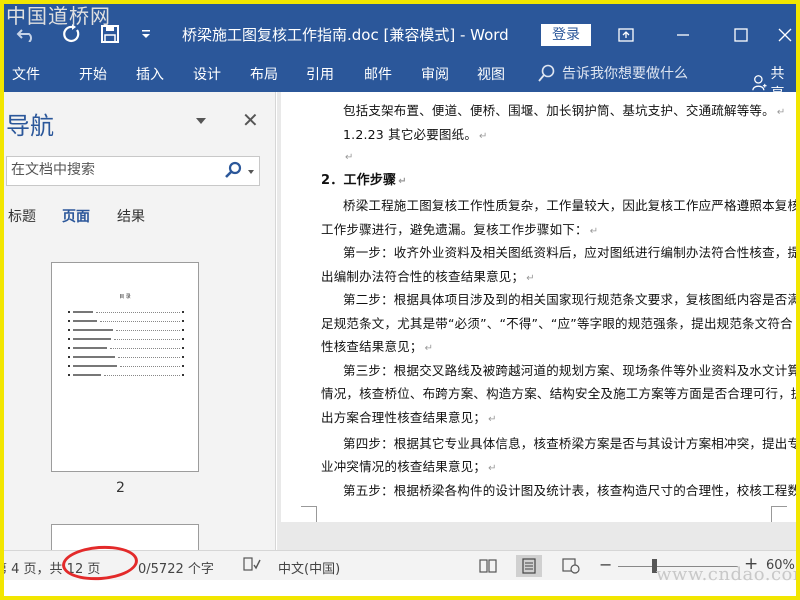 This screenshot has width=800, height=600. What do you see at coordinates (251, 172) in the screenshot?
I see `search-options-chevron-icon` at bounding box center [251, 172].